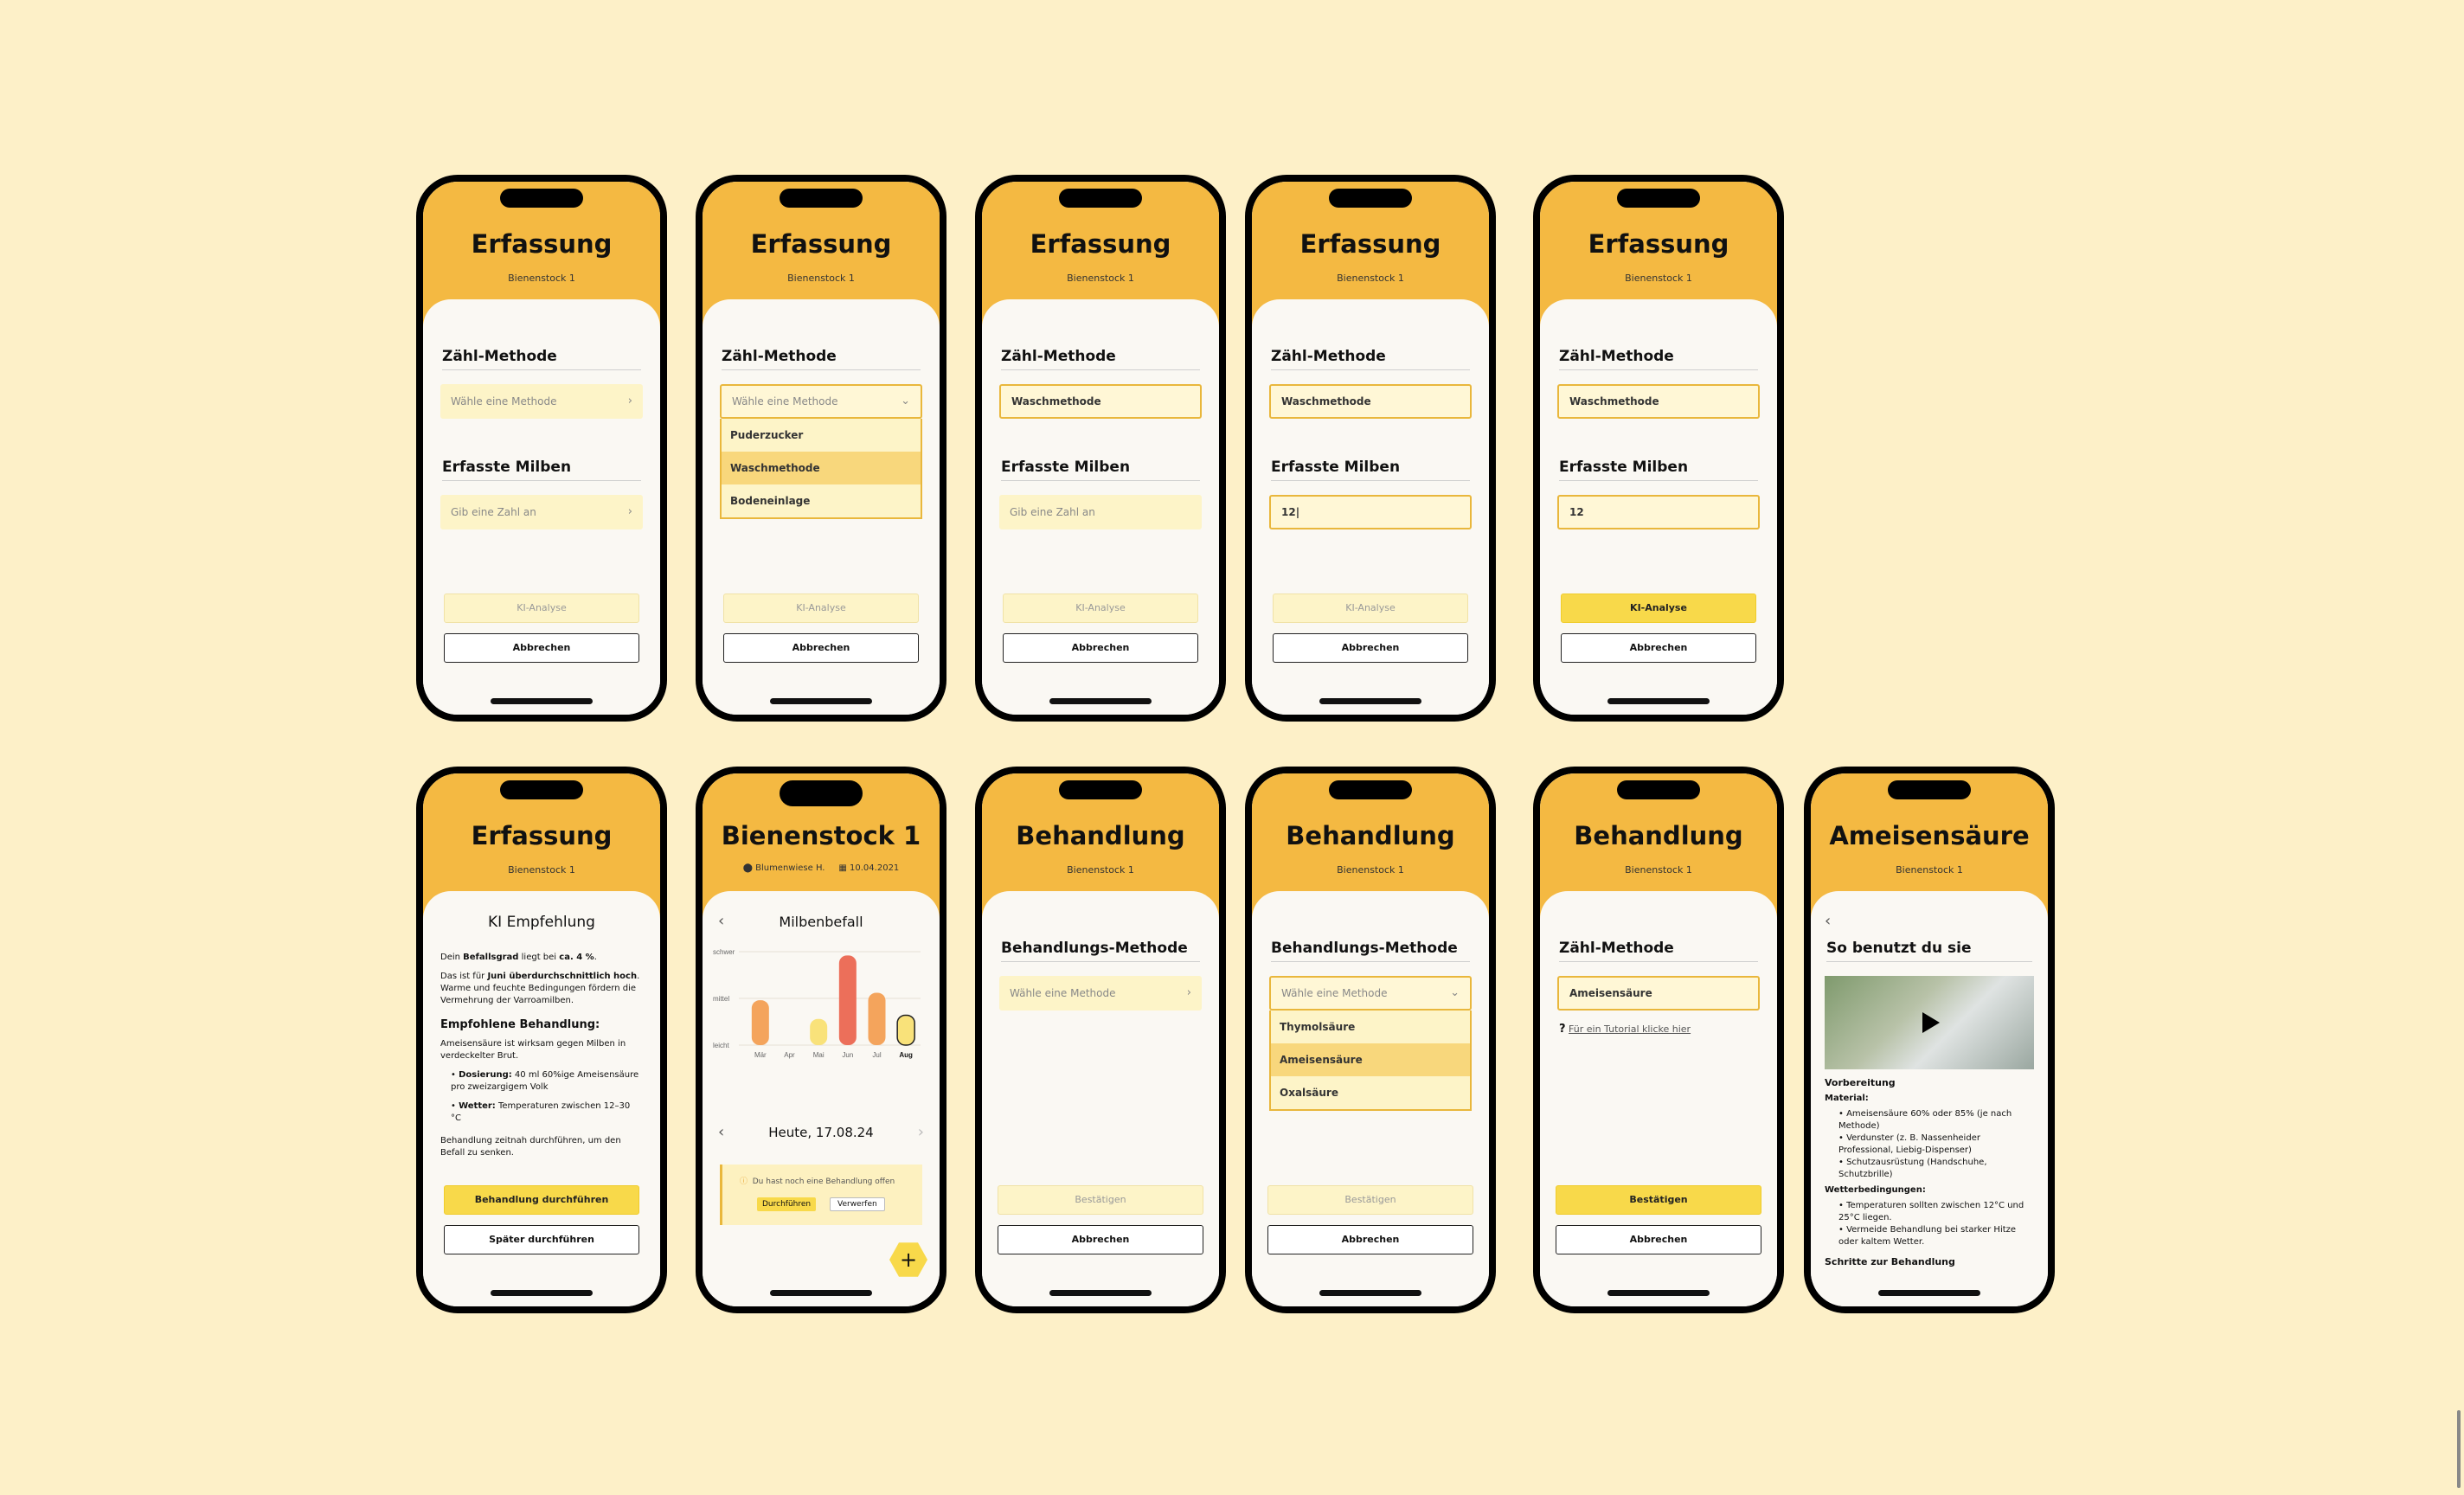 This screenshot has width=2464, height=1495. I want to click on tutorial-video, so click(1929, 1023).